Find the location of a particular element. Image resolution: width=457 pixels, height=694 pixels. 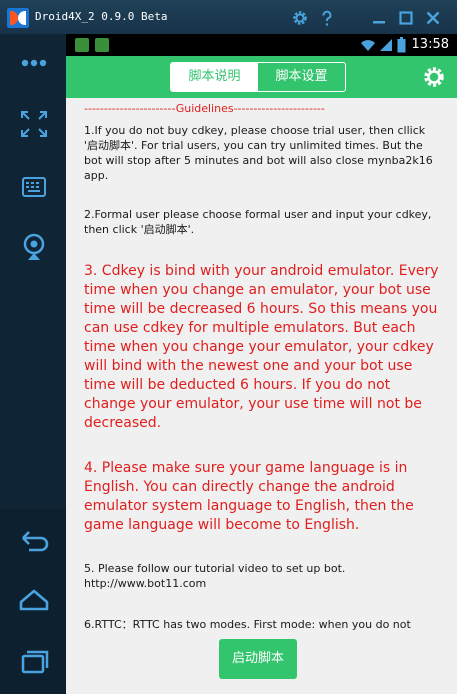

minimize-icon is located at coordinates (379, 18).